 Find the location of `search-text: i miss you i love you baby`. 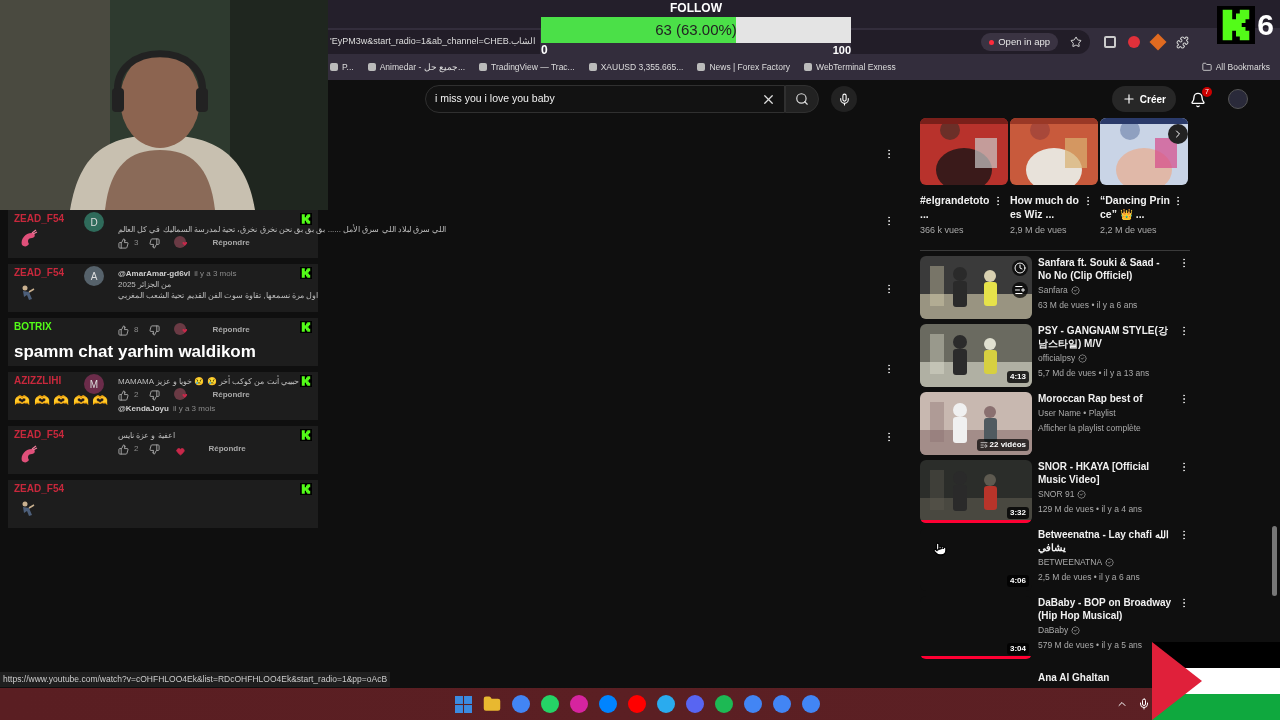

search-text: i miss you i love you baby is located at coordinates (495, 99).